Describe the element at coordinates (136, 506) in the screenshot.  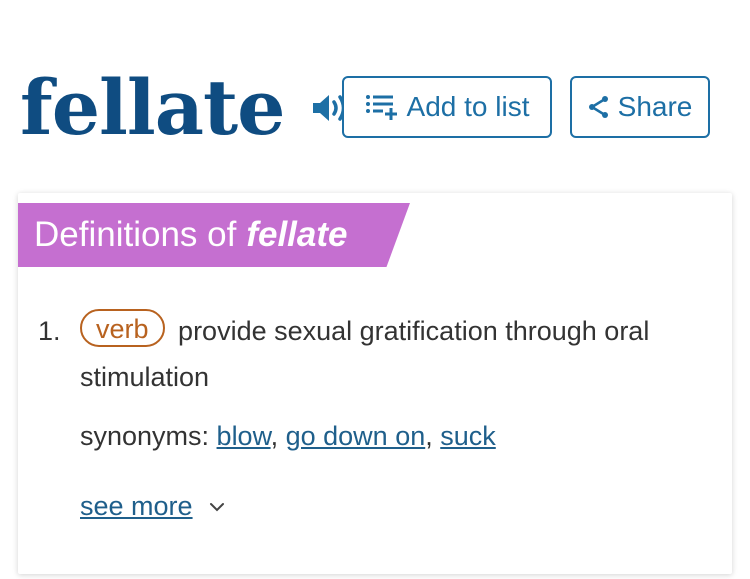
I see `see-more-label: see more` at that location.